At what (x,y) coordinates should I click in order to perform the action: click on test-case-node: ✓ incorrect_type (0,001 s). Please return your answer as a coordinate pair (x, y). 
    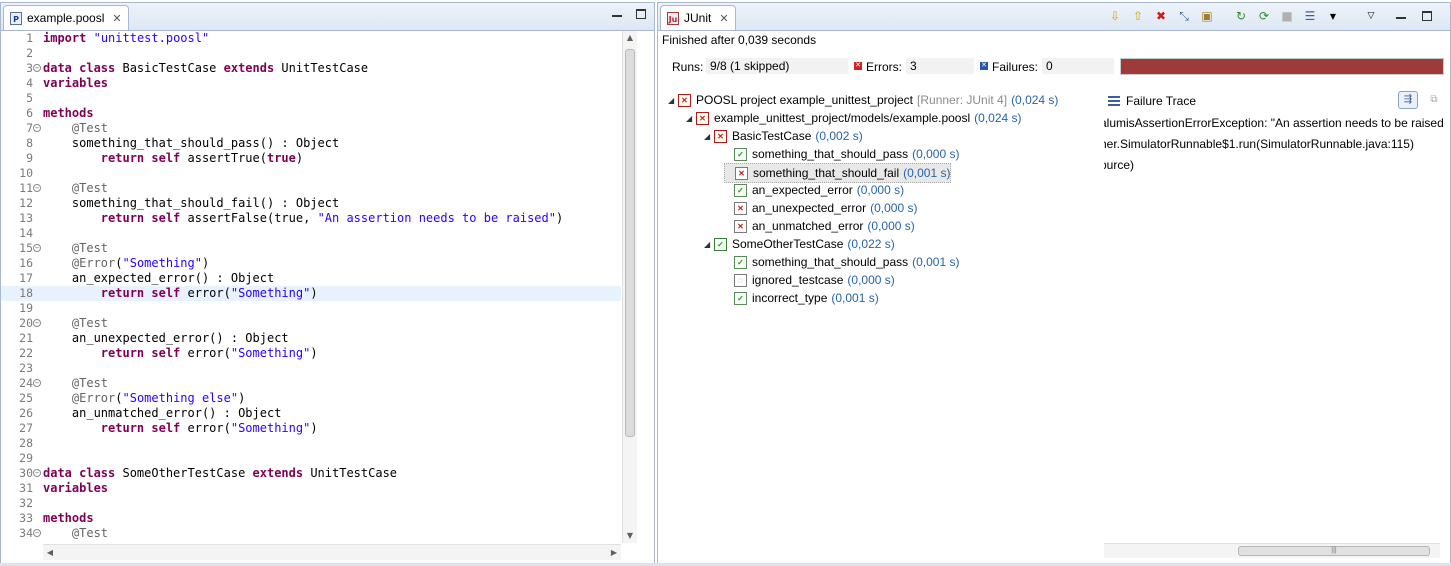
    Looking at the image, I should click on (801, 298).